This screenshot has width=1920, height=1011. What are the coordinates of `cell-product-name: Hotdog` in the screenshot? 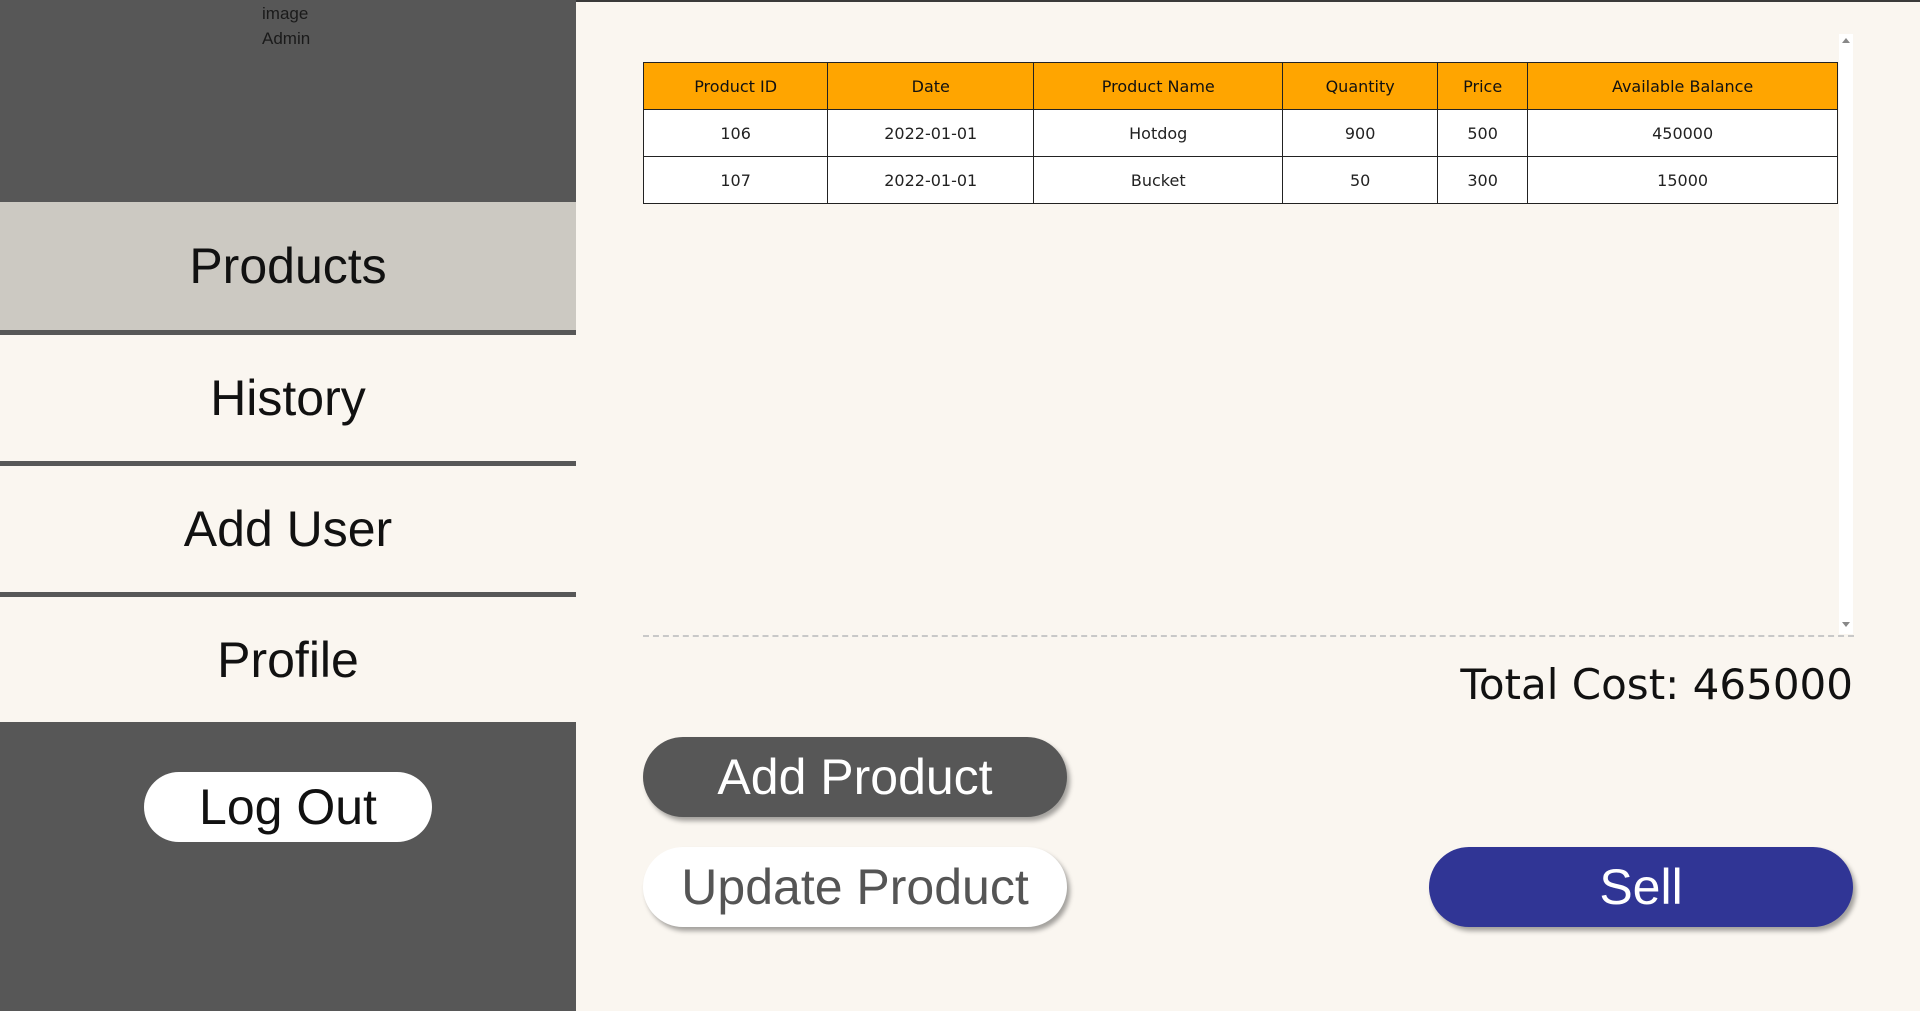 It's located at (1158, 133).